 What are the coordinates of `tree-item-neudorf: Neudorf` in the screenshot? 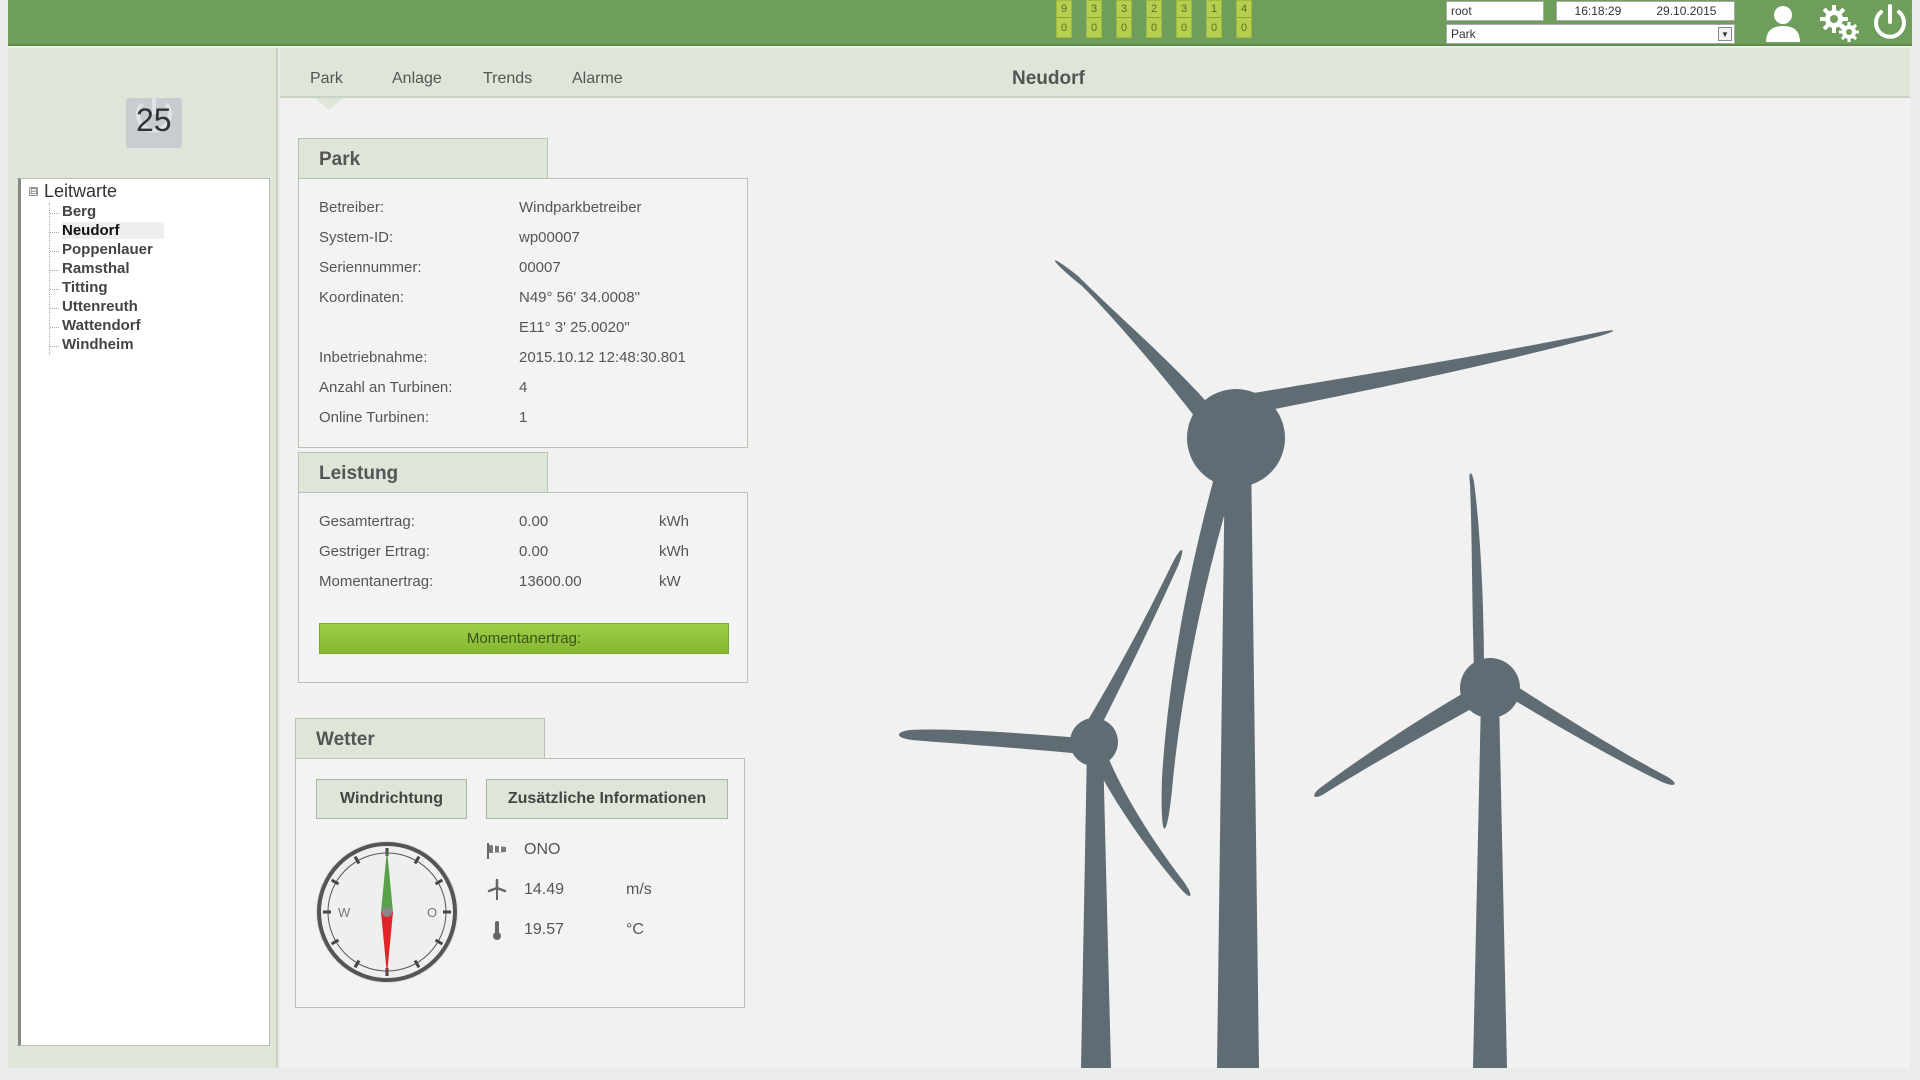 It's located at (107, 231).